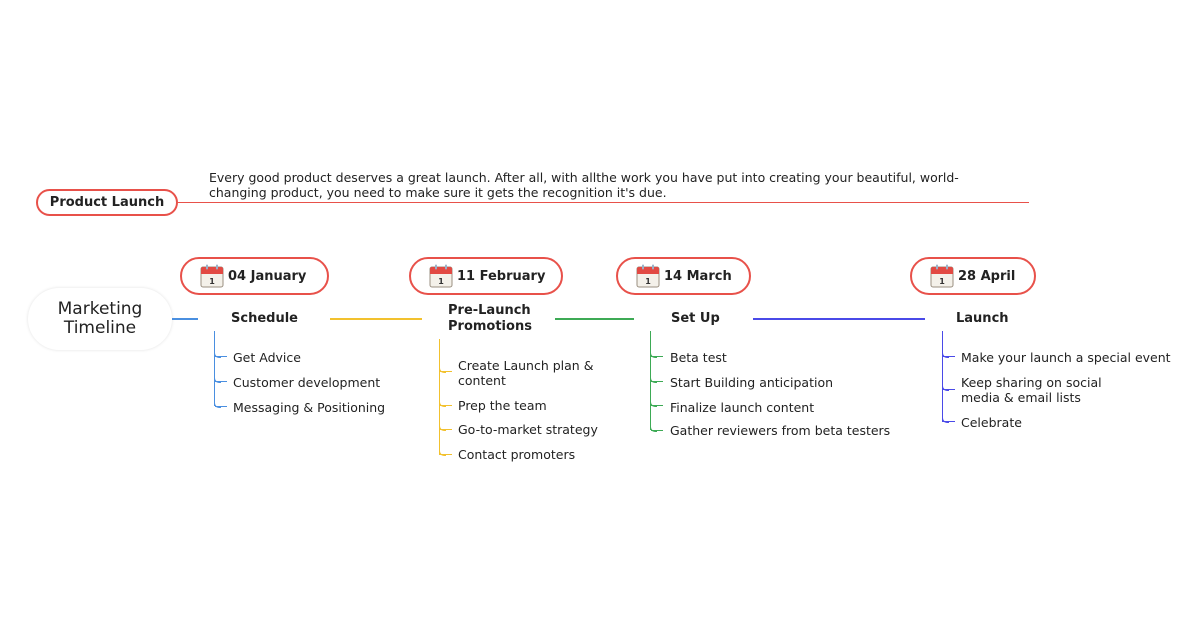  Describe the element at coordinates (516, 454) in the screenshot. I see `task-item: Contact promoters` at that location.